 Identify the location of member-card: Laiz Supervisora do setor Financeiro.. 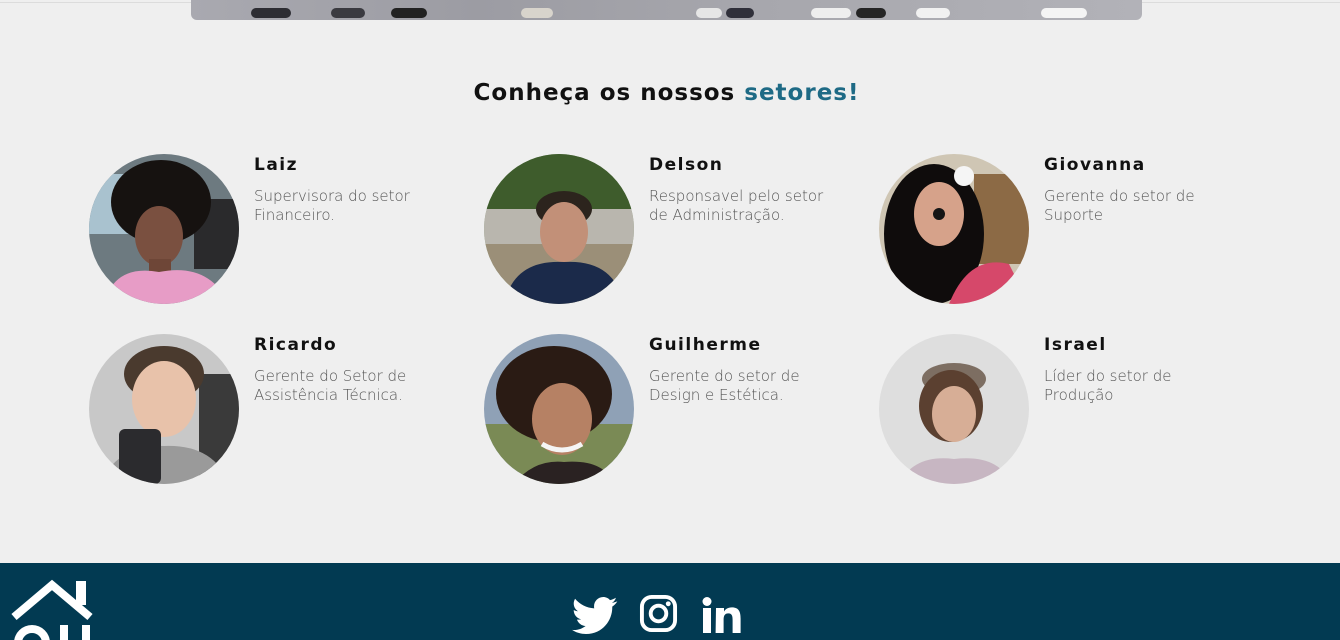
(269, 229).